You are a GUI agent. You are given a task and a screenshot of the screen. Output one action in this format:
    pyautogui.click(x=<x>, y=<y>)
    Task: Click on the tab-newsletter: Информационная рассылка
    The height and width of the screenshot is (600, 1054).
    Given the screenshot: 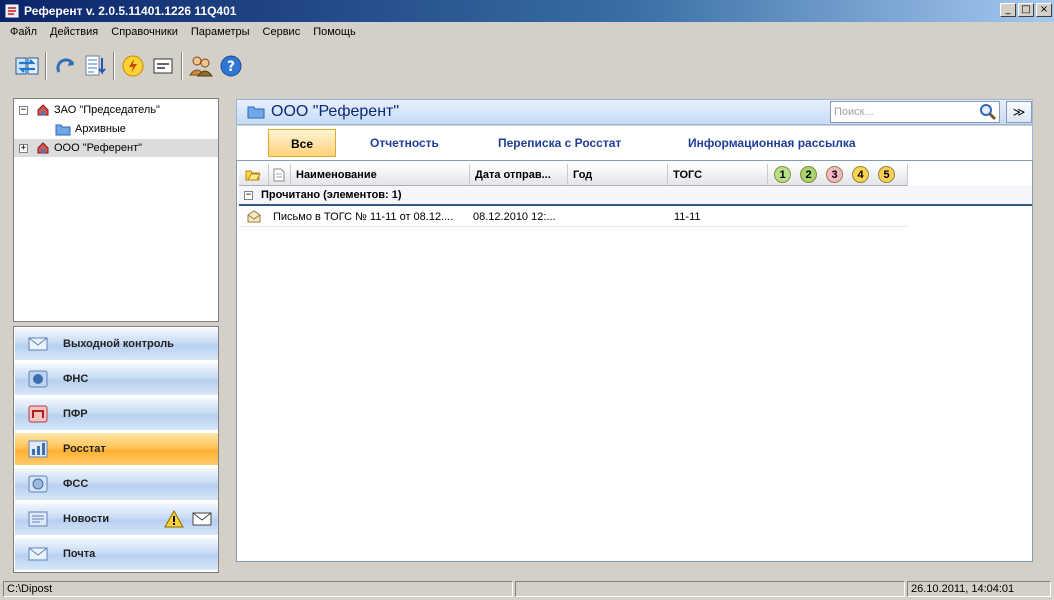 What is the action you would take?
    pyautogui.click(x=772, y=143)
    